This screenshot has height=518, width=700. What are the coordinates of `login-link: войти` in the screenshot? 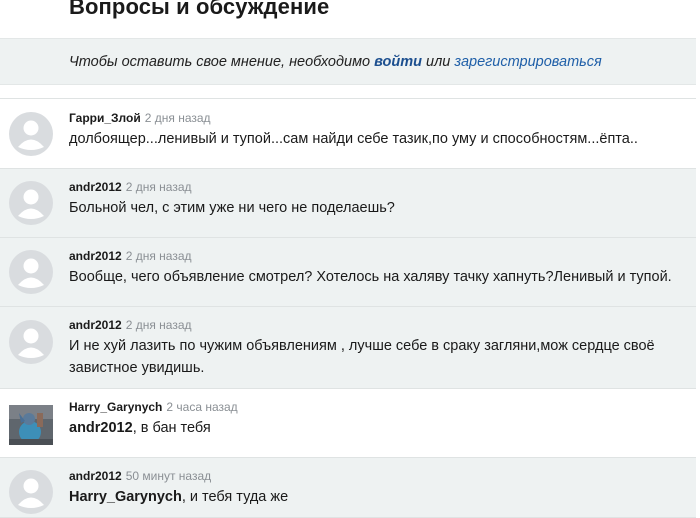 It's located at (398, 62).